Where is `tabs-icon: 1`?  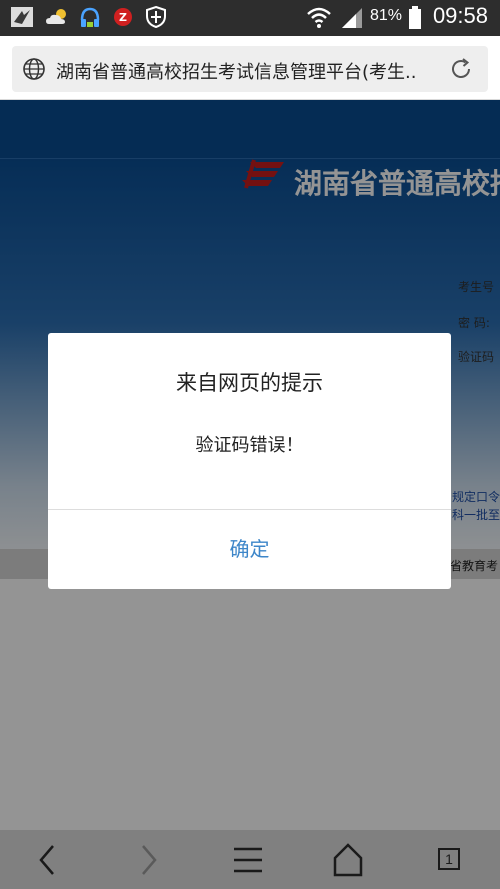 tabs-icon: 1 is located at coordinates (449, 859).